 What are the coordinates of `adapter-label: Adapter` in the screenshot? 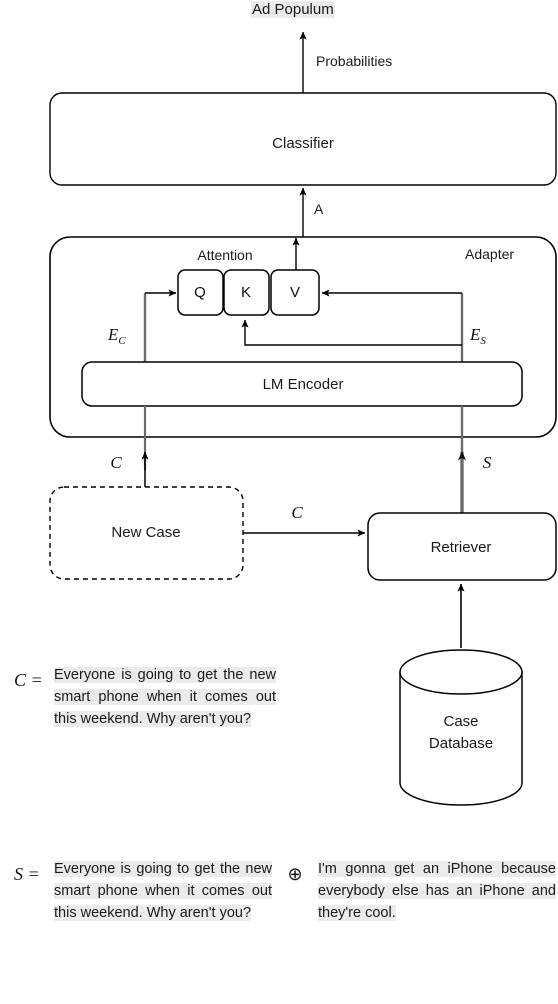 It's located at (489, 254).